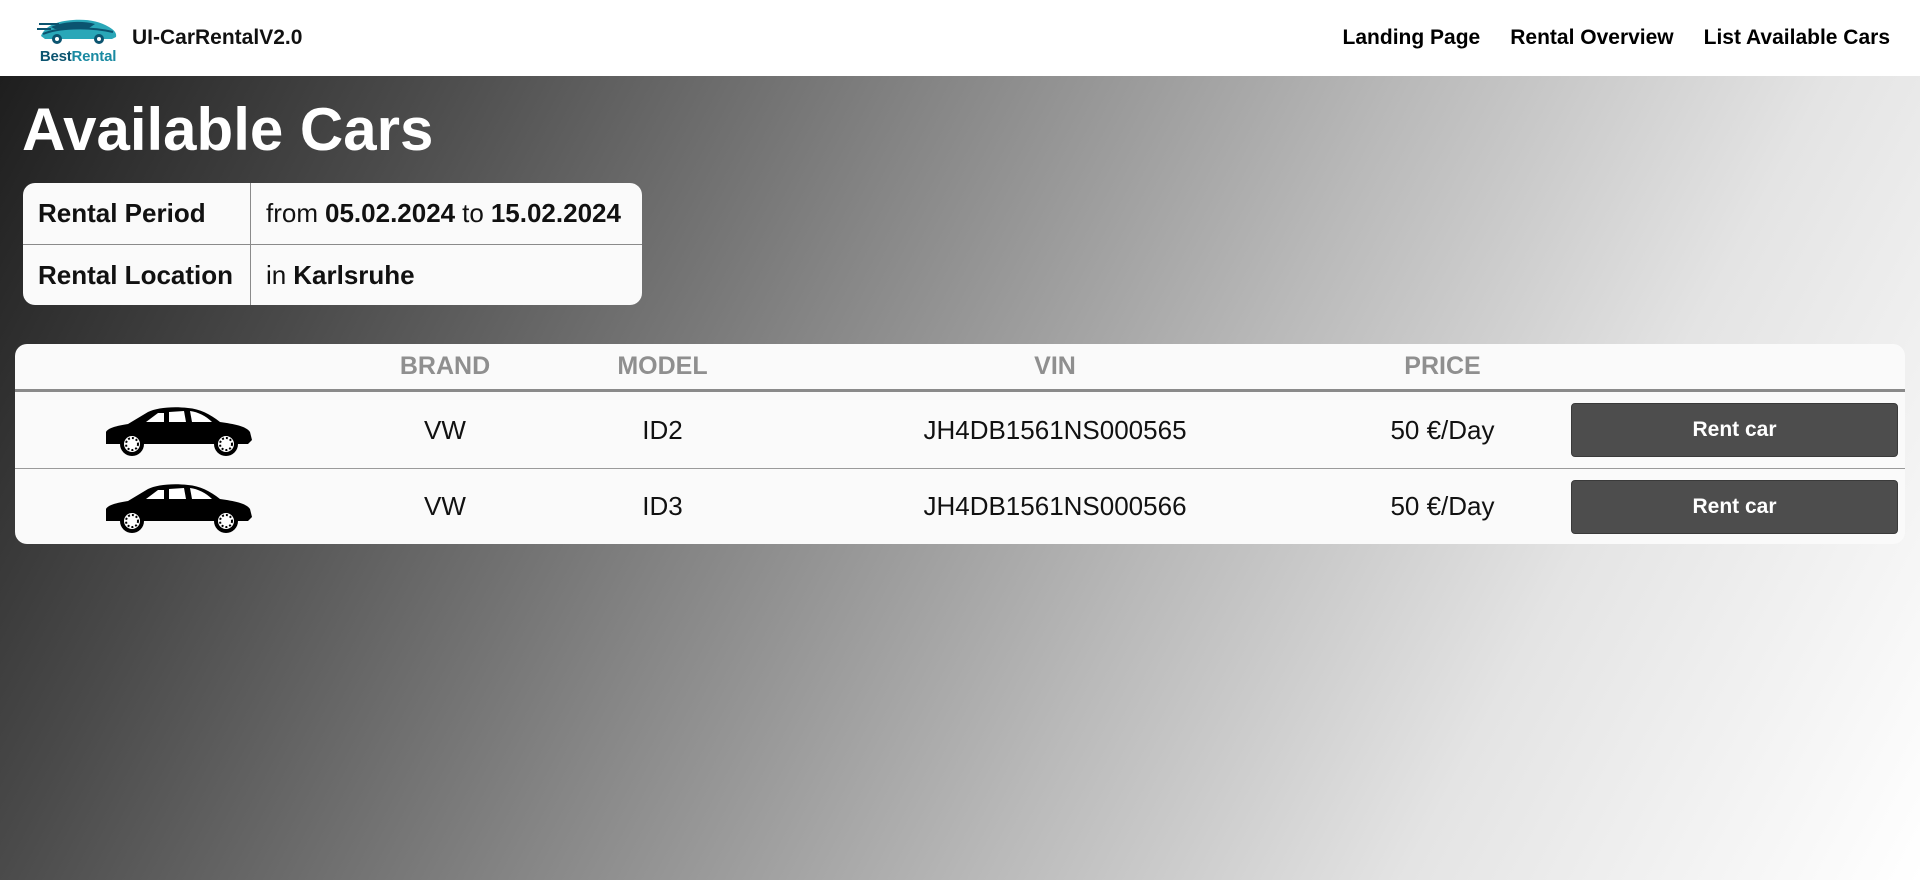  What do you see at coordinates (960, 368) in the screenshot?
I see `table-header: BRAND MODEL VIN PRICE` at bounding box center [960, 368].